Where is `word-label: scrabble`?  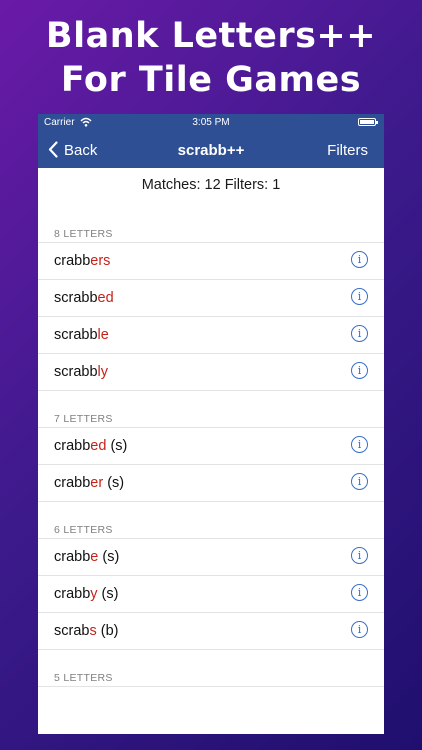
word-label: scrabble is located at coordinates (81, 335).